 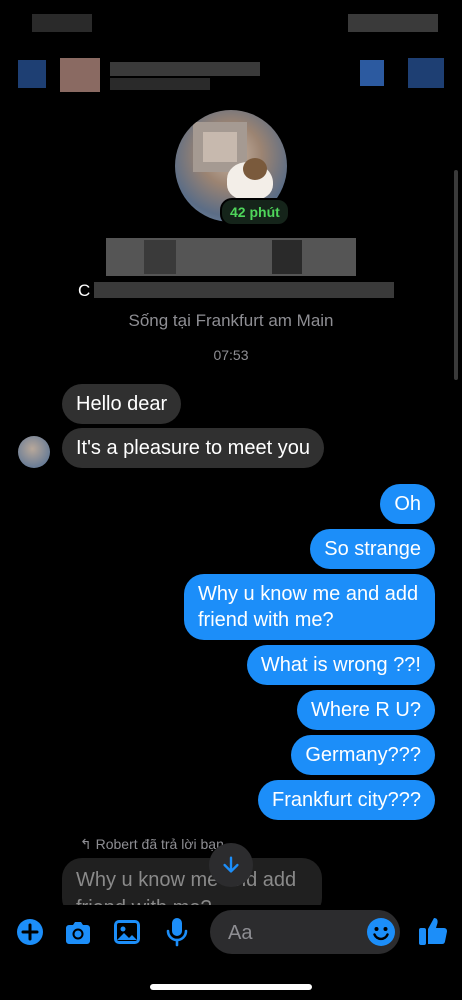 I want to click on reply-arrow-icon: ↰, so click(x=88, y=844).